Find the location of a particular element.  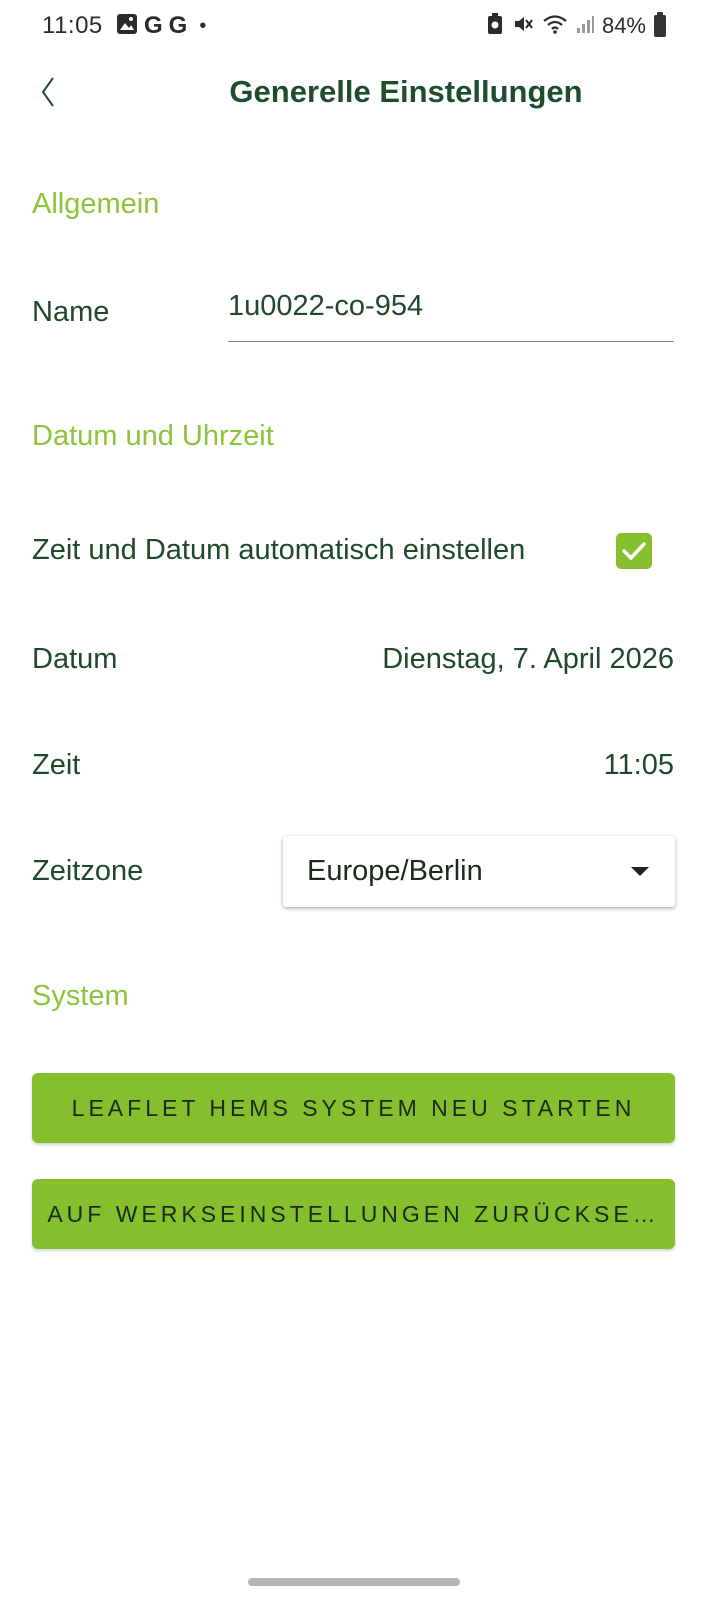

notification-icons: G G • is located at coordinates (161, 26).